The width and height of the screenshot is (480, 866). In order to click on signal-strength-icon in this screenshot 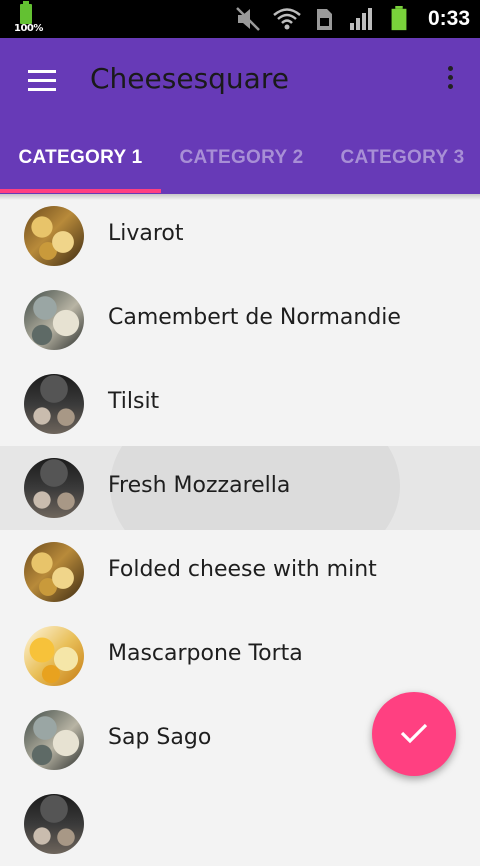, I will do `click(361, 19)`.